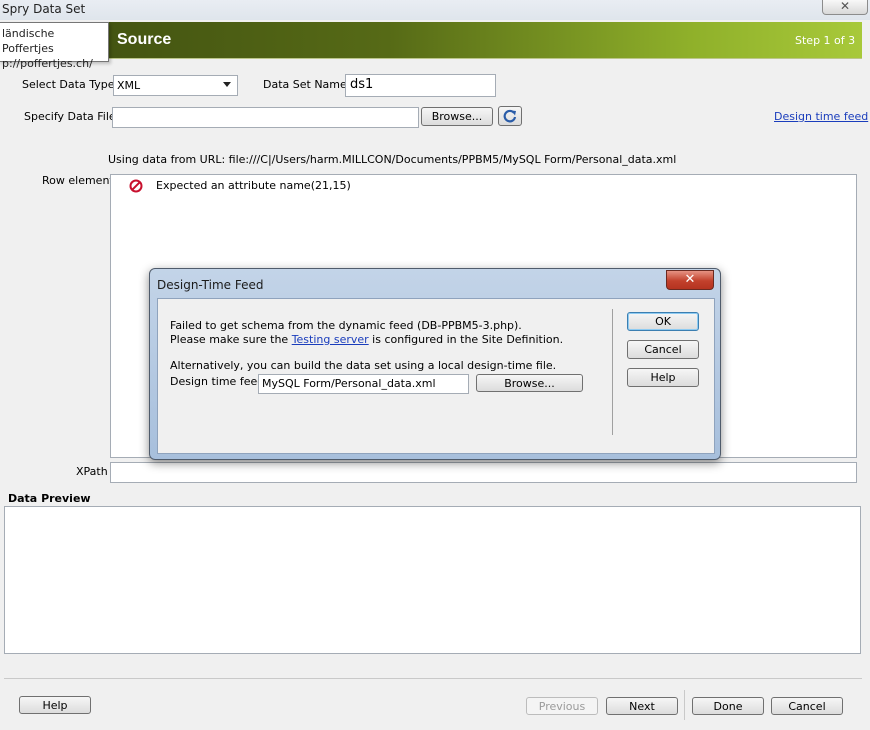 Image resolution: width=870 pixels, height=730 pixels. What do you see at coordinates (821, 116) in the screenshot?
I see `design-time-feed-link: Design time feed` at bounding box center [821, 116].